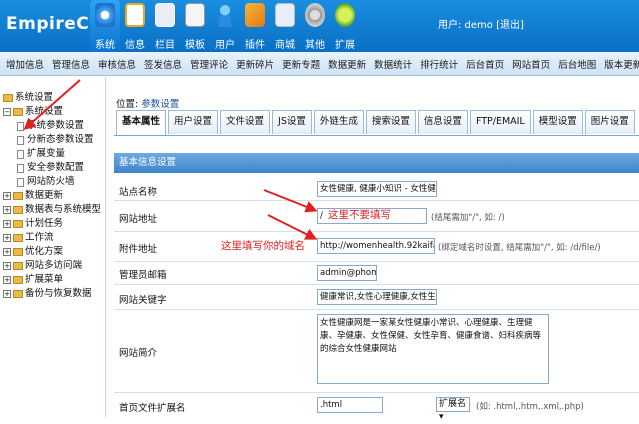 This screenshot has width=639, height=424. I want to click on subnav-update-fragments: 更新碎片, so click(255, 64).